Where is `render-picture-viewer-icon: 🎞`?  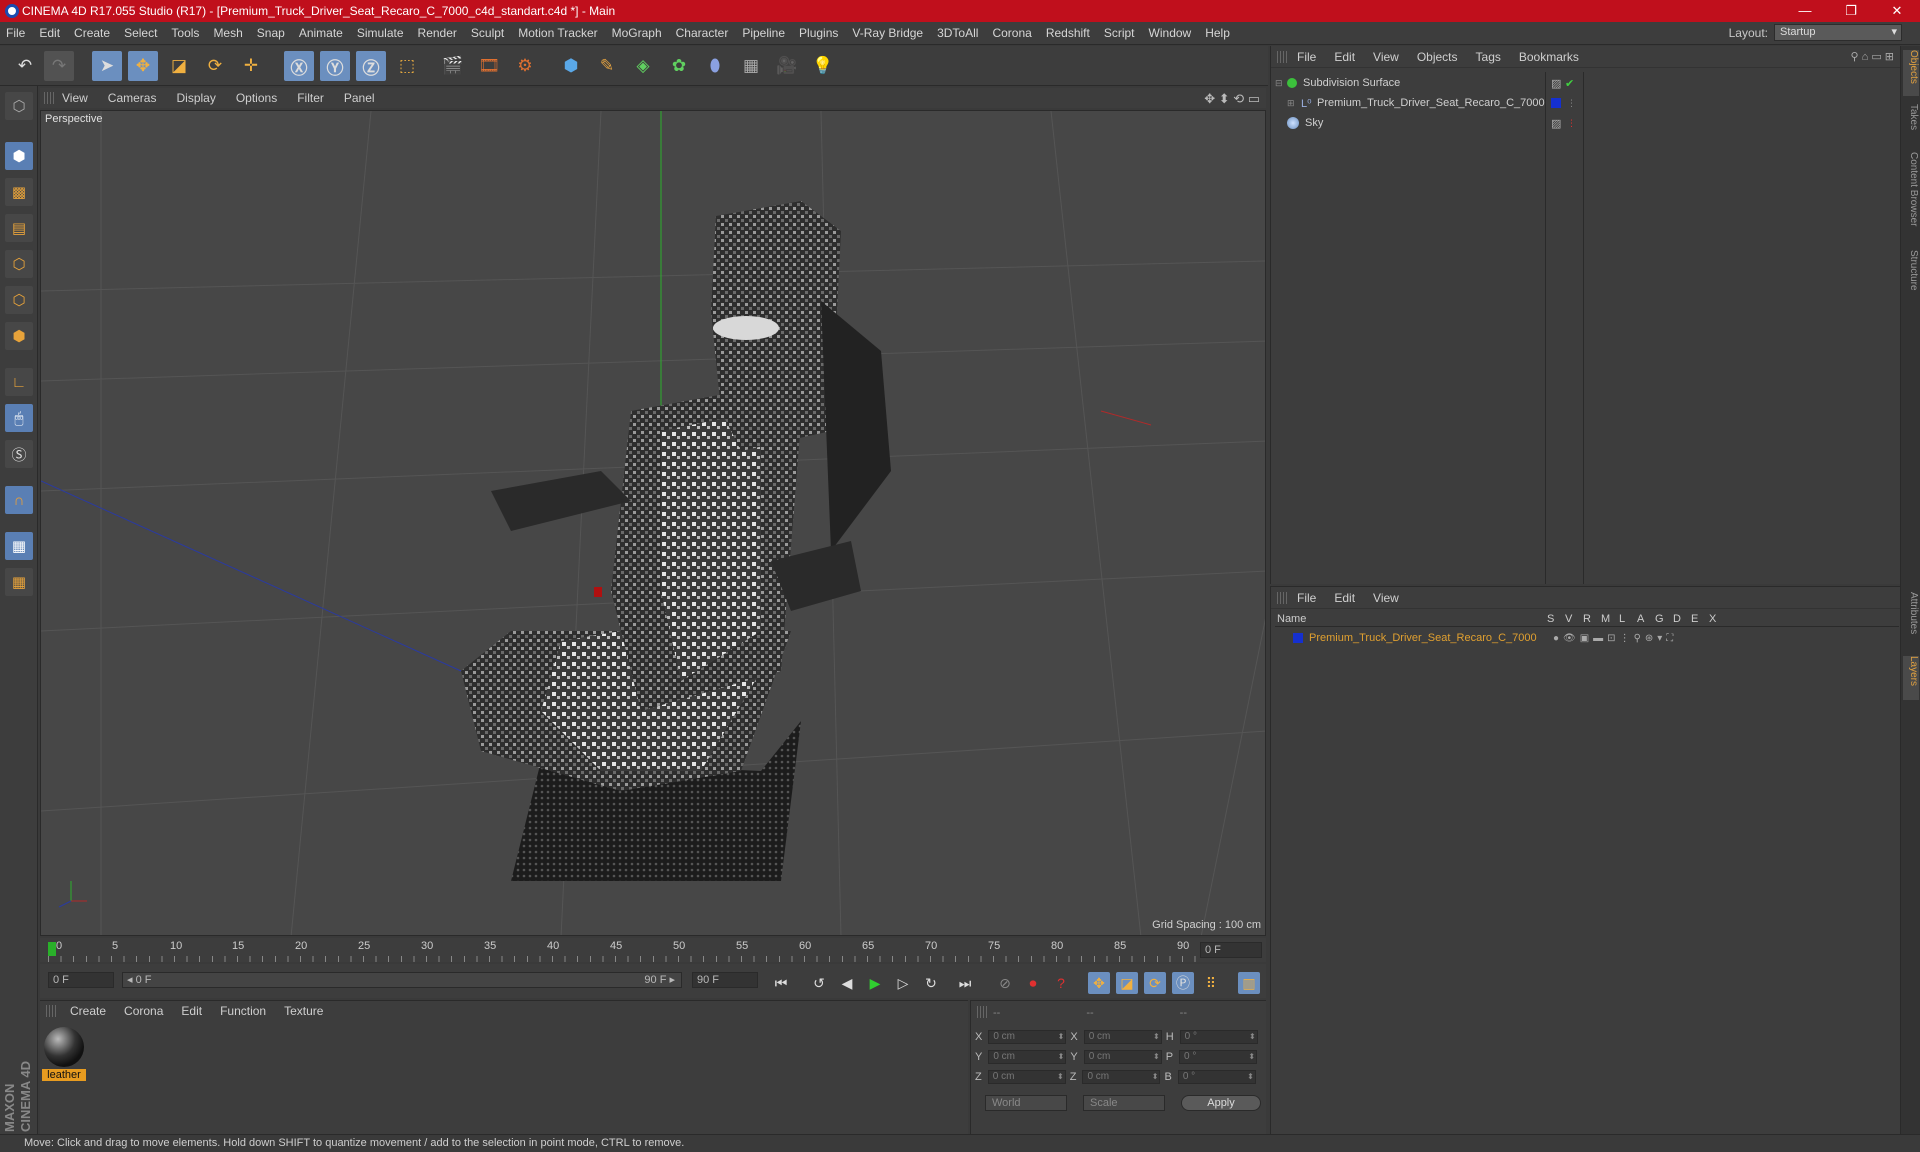
render-picture-viewer-icon: 🎞 is located at coordinates (489, 66).